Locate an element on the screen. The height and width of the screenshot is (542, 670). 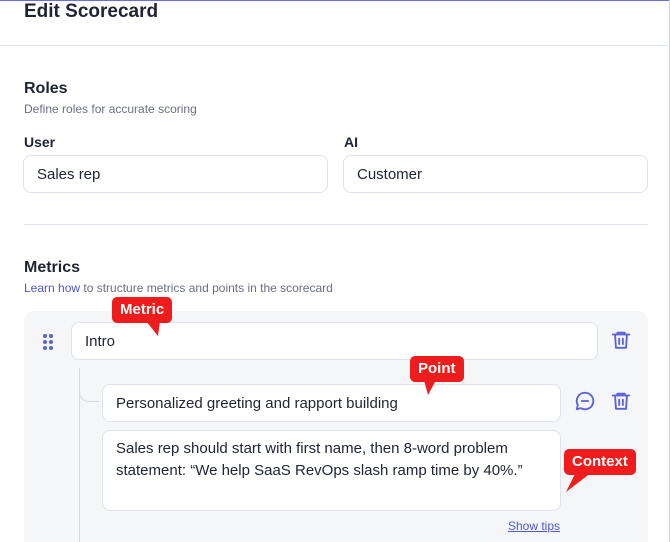
ai-role-input is located at coordinates (495, 174).